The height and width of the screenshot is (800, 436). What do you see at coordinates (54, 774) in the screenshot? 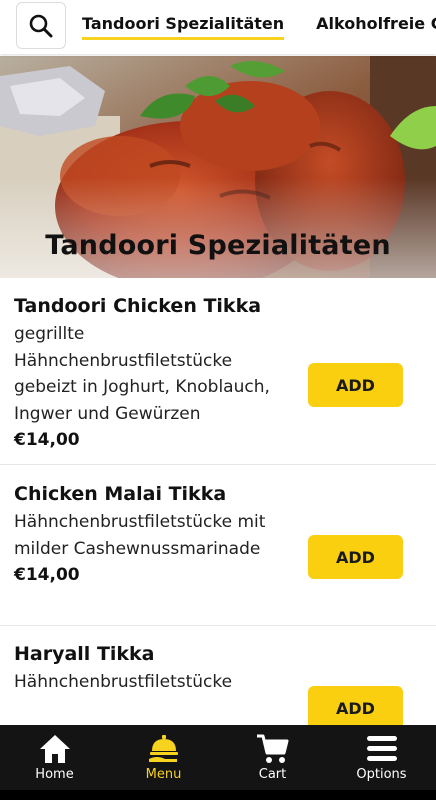
I see `nav-home-label: Home` at bounding box center [54, 774].